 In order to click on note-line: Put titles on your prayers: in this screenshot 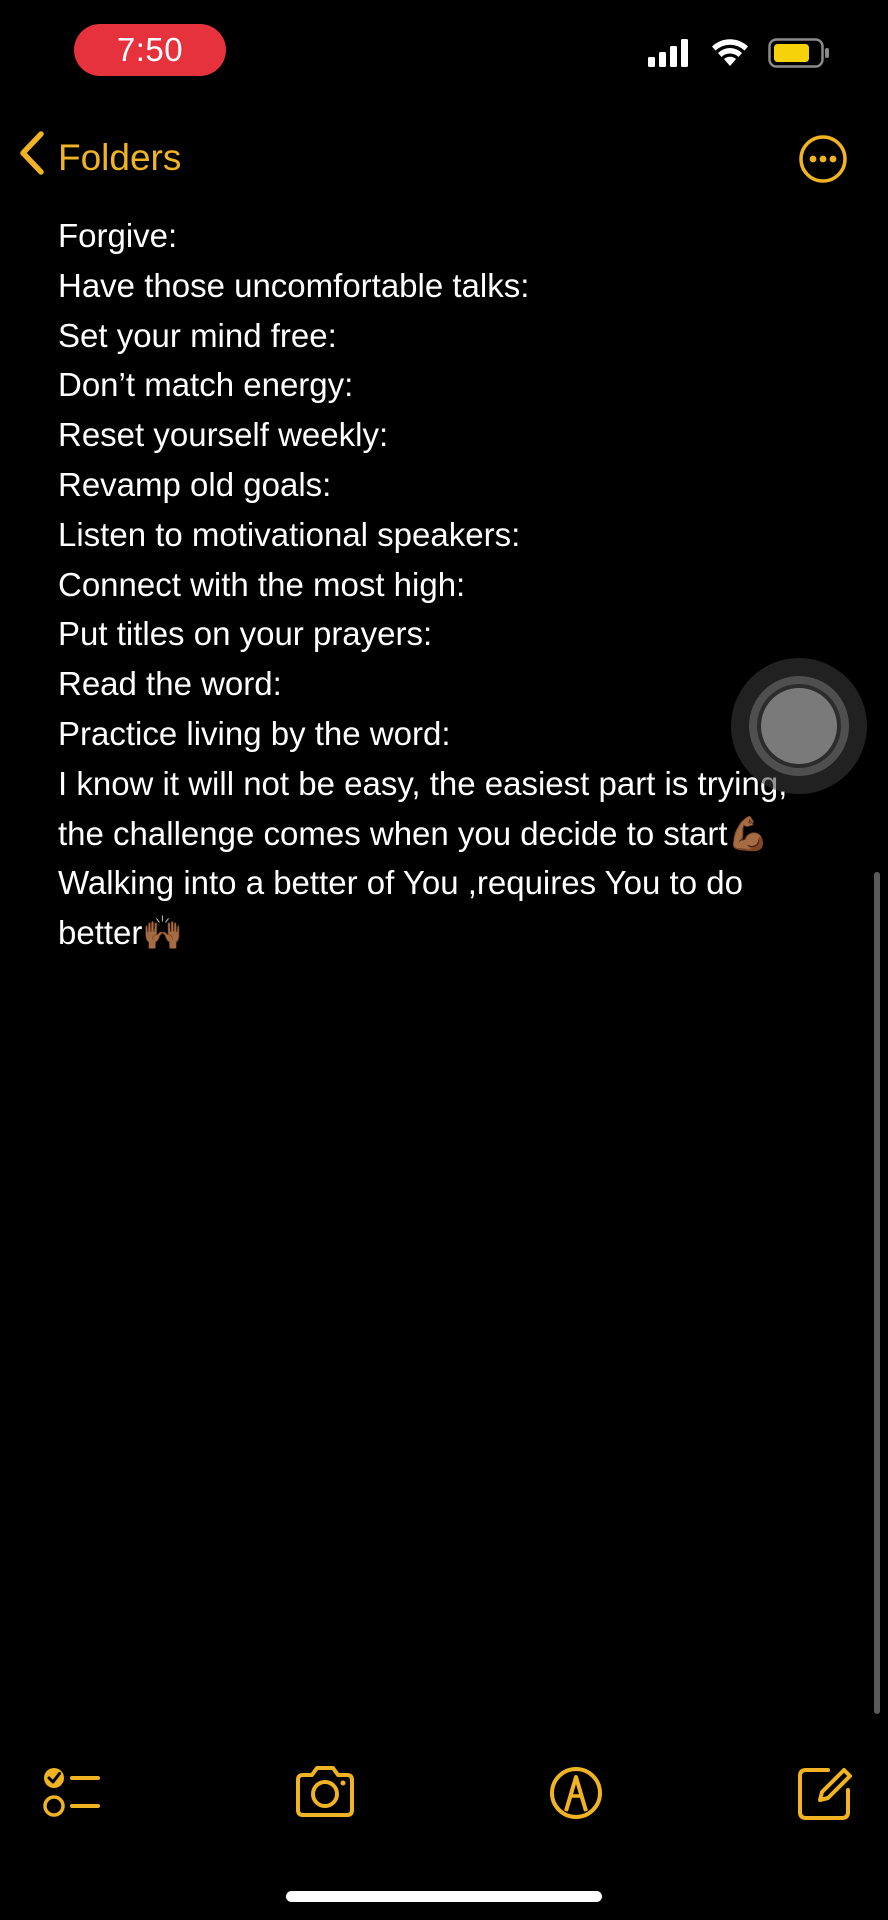, I will do `click(245, 634)`.